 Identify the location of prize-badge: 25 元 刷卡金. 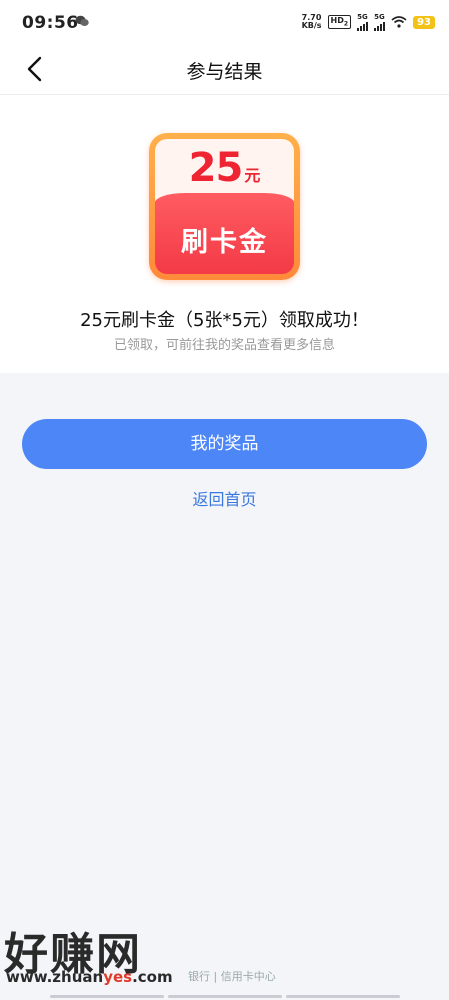
(224, 206).